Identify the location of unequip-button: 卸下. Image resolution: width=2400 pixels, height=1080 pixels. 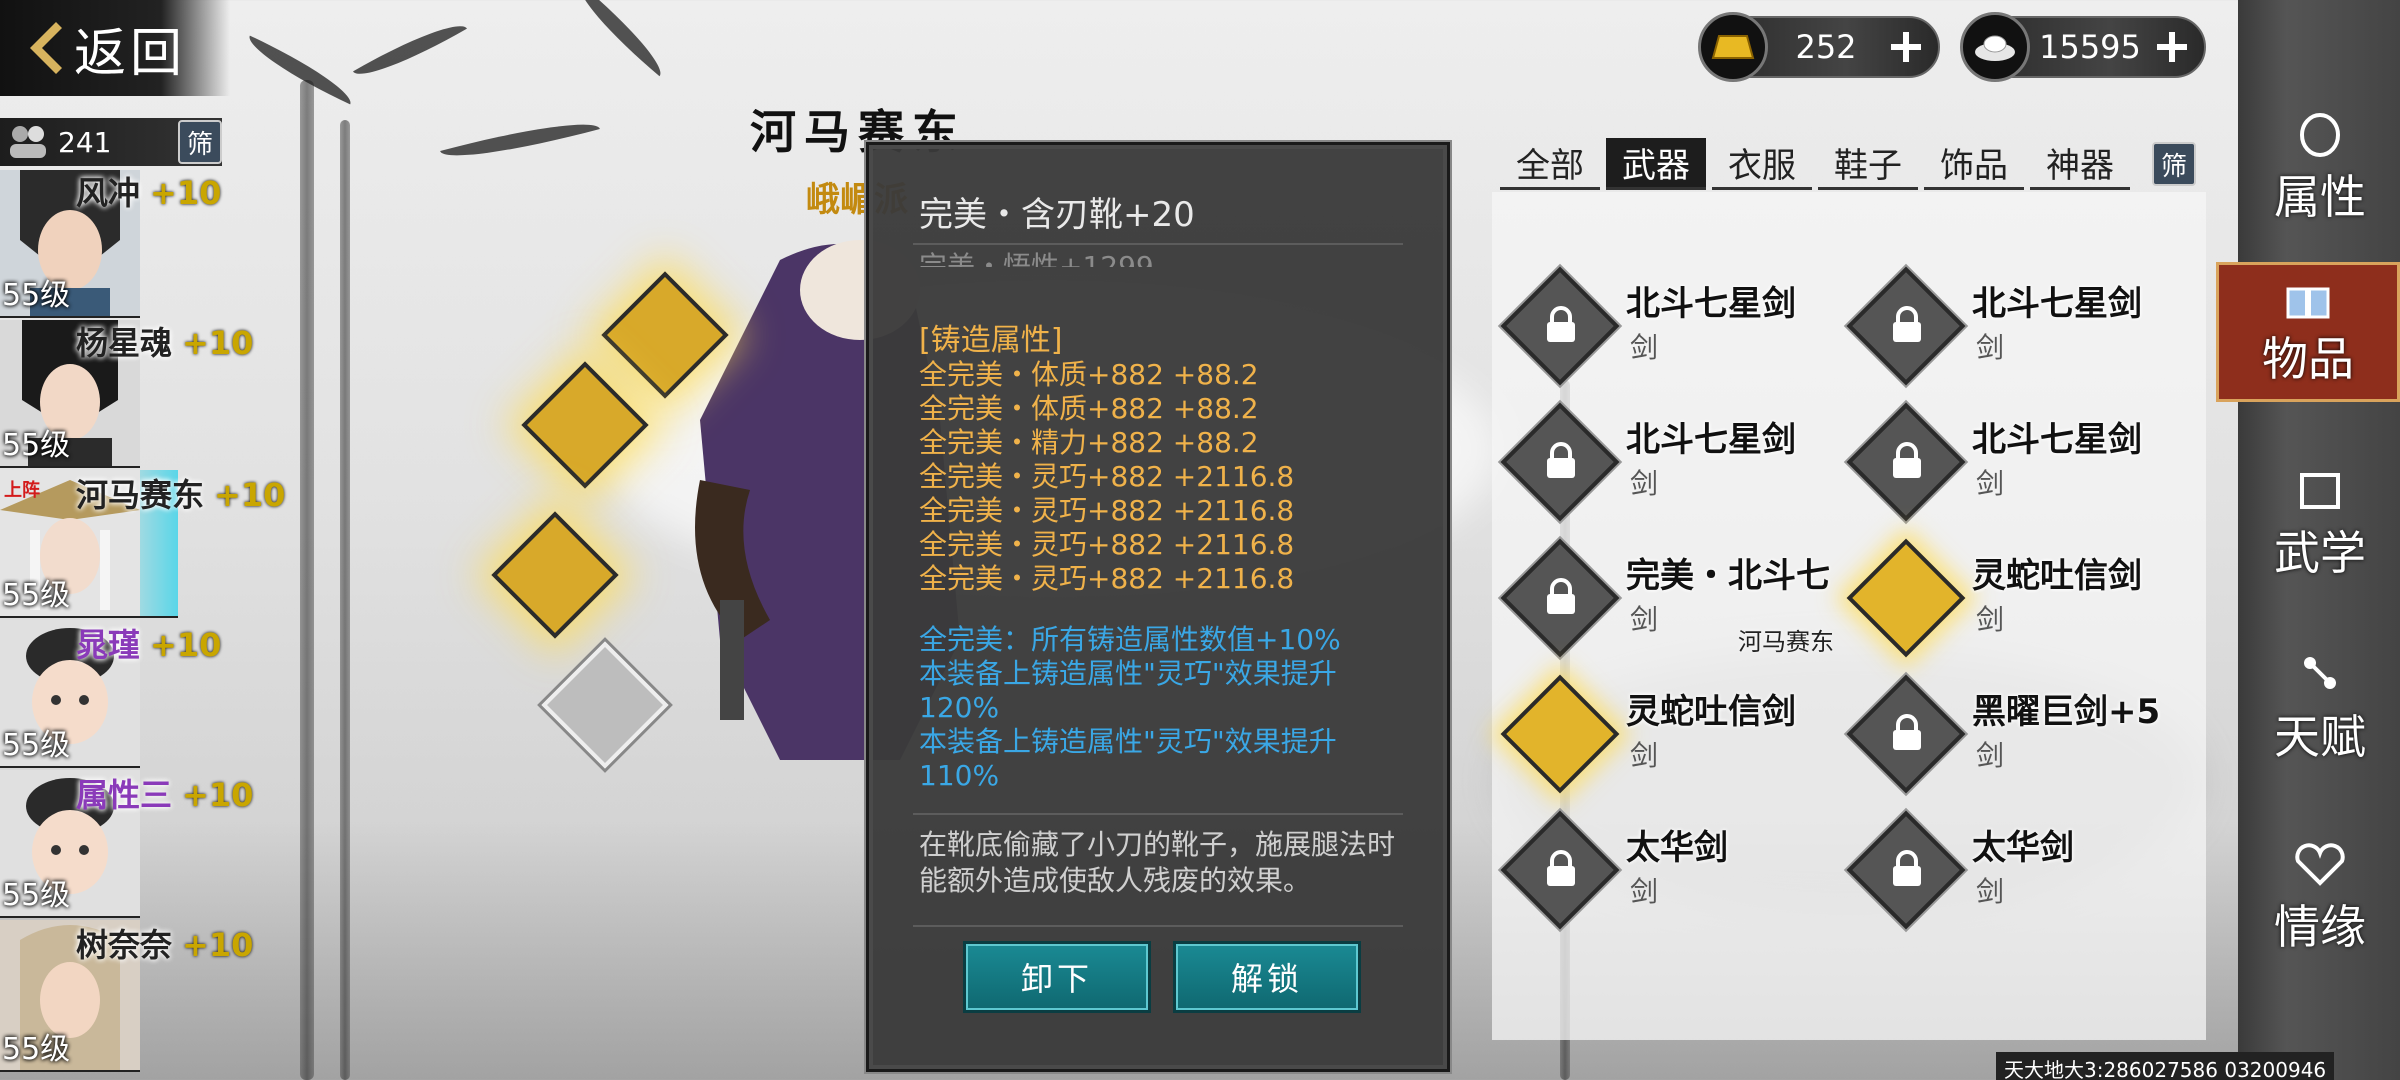
(1057, 977).